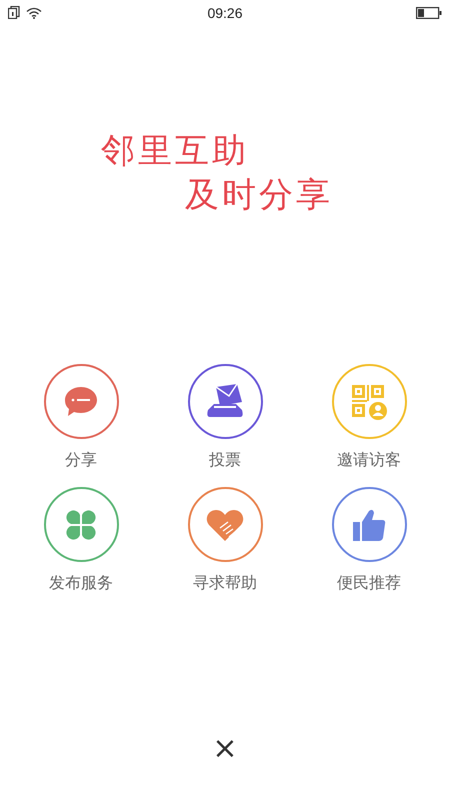 This screenshot has width=450, height=800. Describe the element at coordinates (429, 12) in the screenshot. I see `battery-icon` at that location.